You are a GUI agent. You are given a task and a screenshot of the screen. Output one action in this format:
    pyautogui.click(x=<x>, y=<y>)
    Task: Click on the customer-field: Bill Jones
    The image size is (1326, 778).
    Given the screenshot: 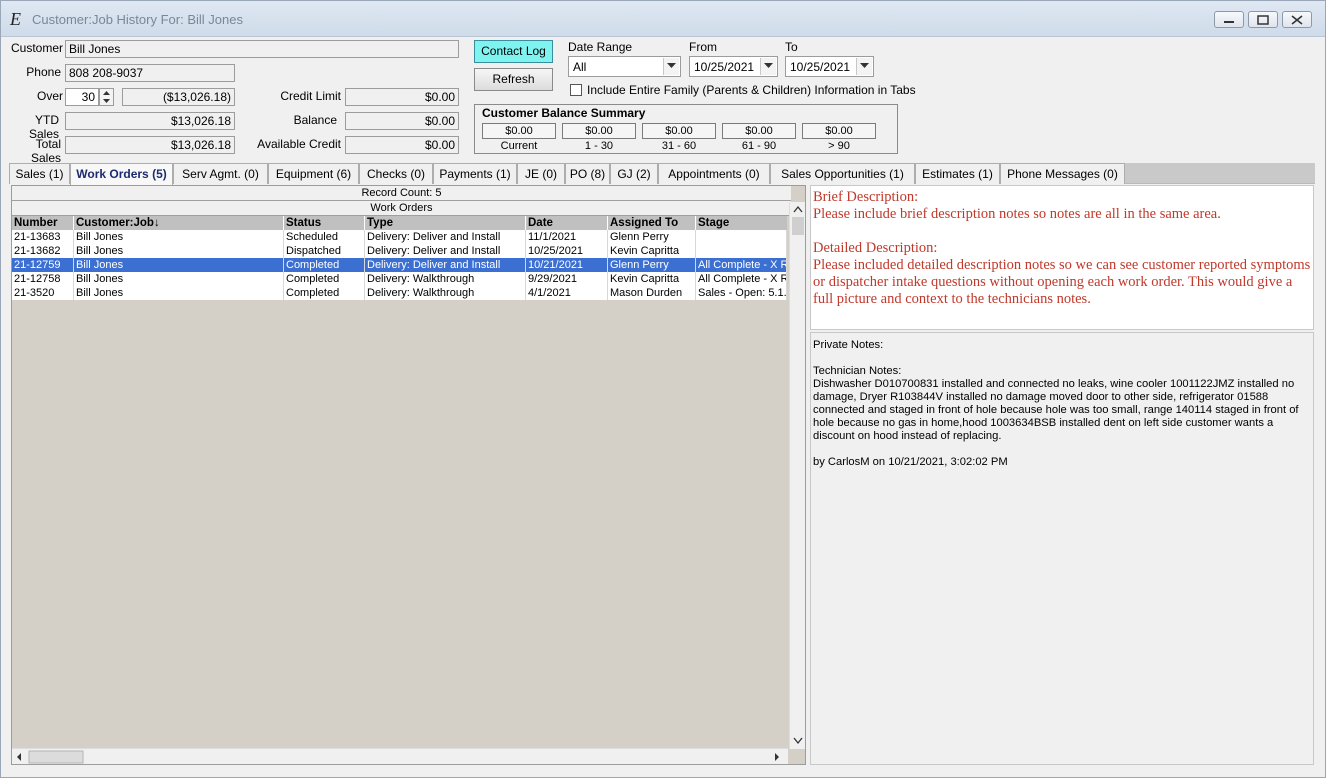 What is the action you would take?
    pyautogui.click(x=262, y=49)
    